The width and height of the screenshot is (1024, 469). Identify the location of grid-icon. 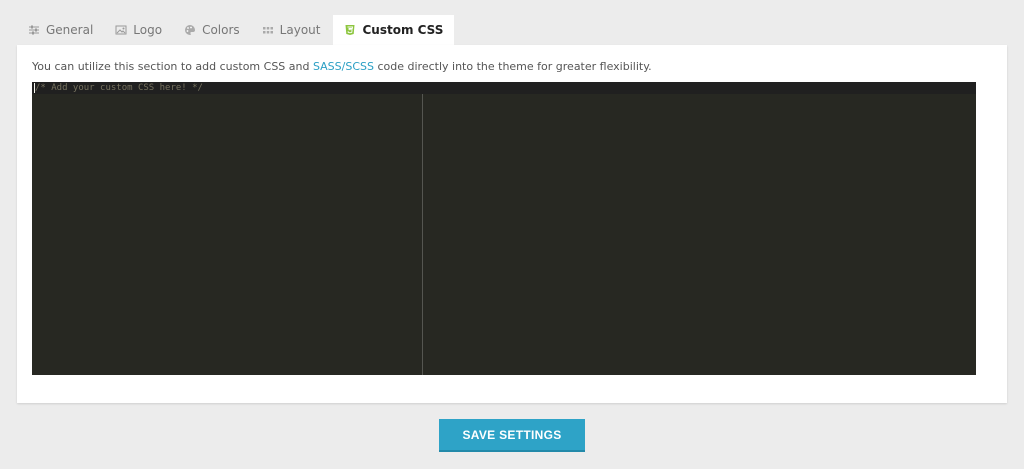
(268, 30).